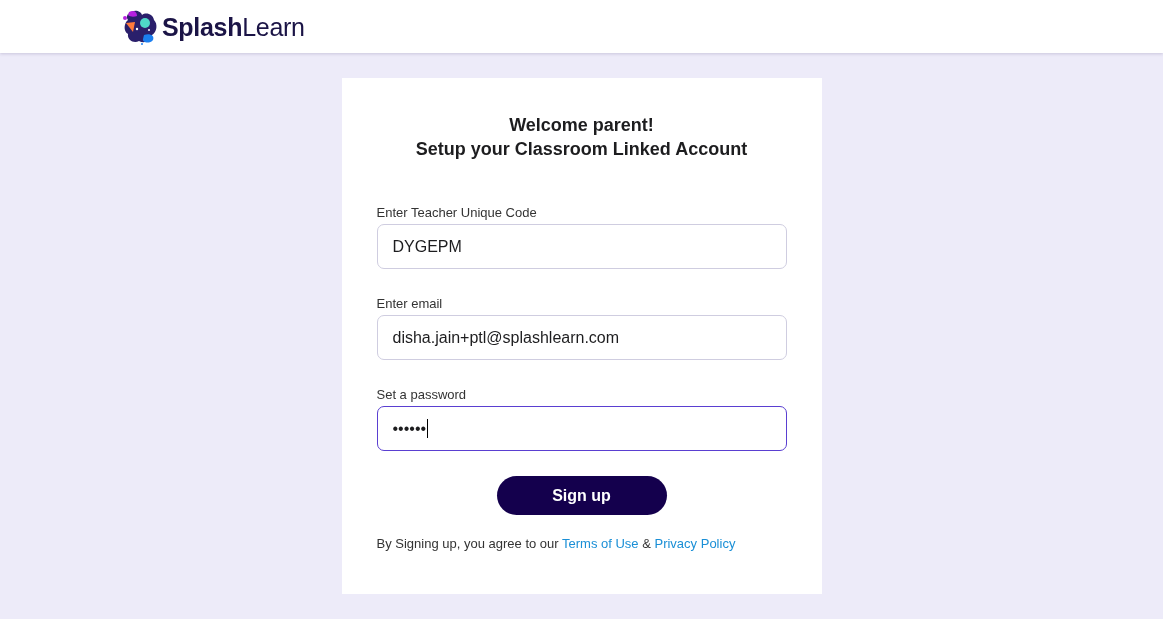 The height and width of the screenshot is (619, 1163). I want to click on field-label: Set a password, so click(421, 395).